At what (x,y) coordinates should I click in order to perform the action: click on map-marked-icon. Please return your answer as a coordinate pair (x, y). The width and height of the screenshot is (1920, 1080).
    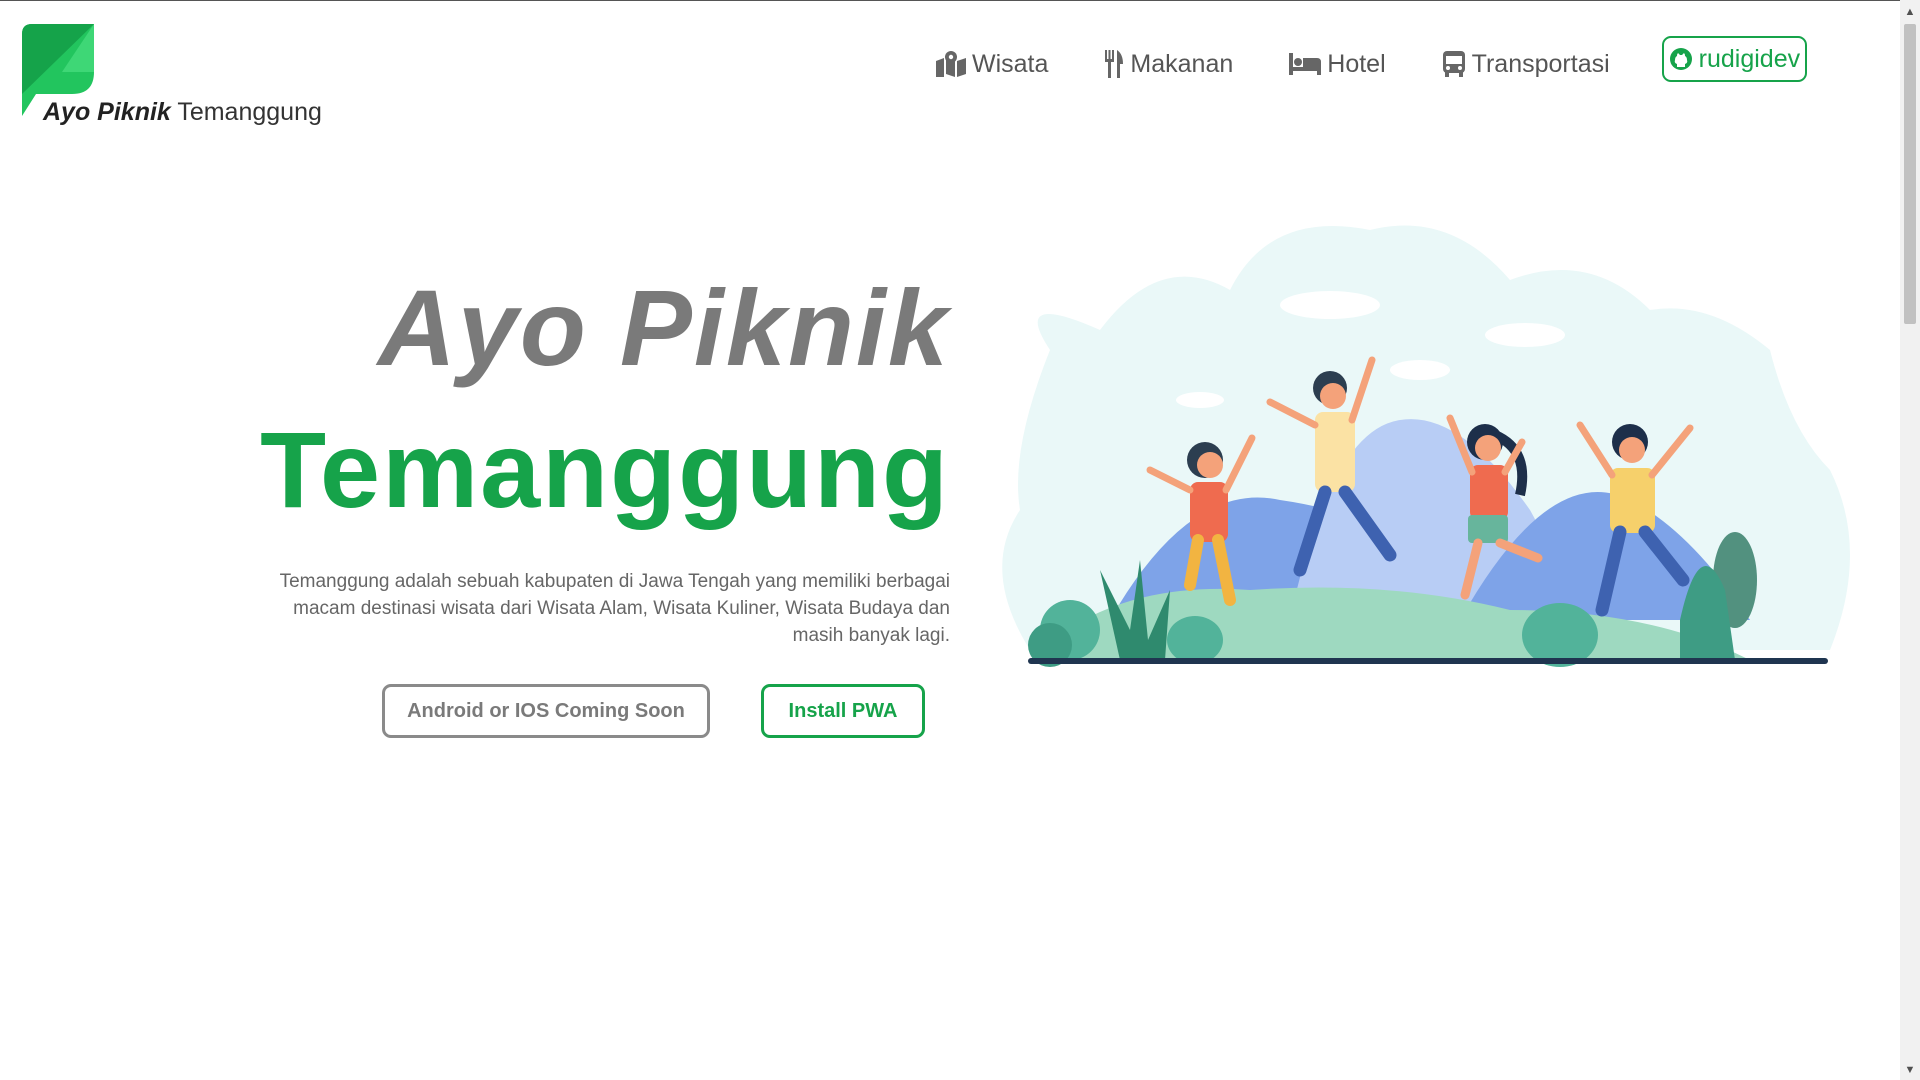
    Looking at the image, I should click on (951, 64).